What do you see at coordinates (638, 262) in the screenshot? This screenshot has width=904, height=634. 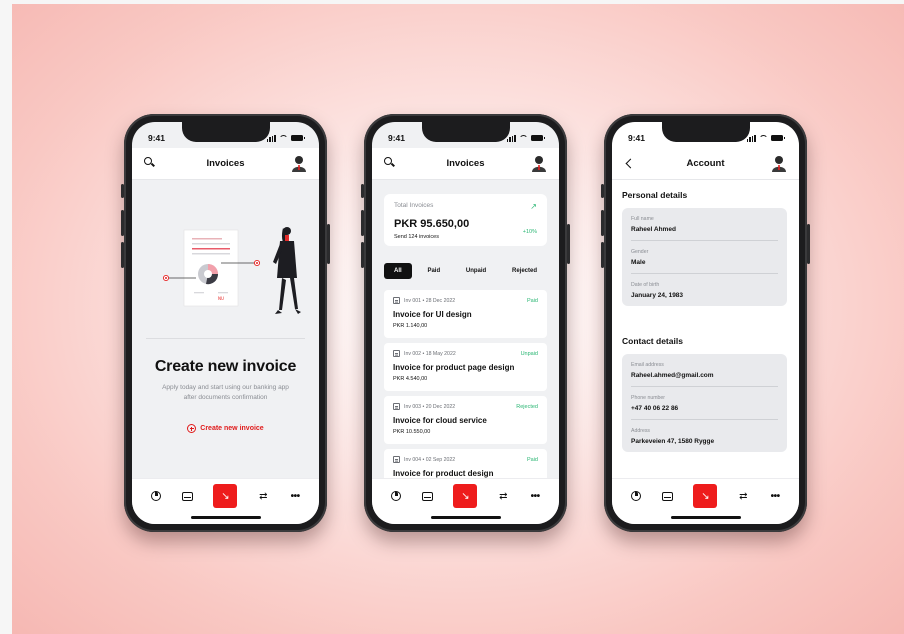 I see `field-value: Male` at bounding box center [638, 262].